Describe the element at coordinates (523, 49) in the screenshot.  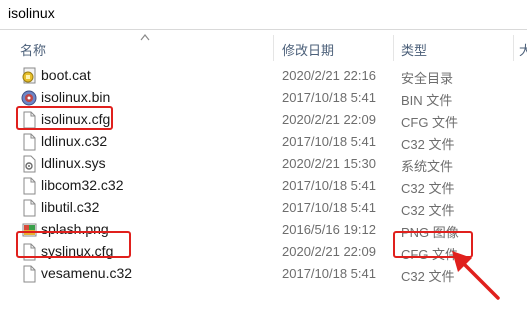
I see `column-header-size: 大` at that location.